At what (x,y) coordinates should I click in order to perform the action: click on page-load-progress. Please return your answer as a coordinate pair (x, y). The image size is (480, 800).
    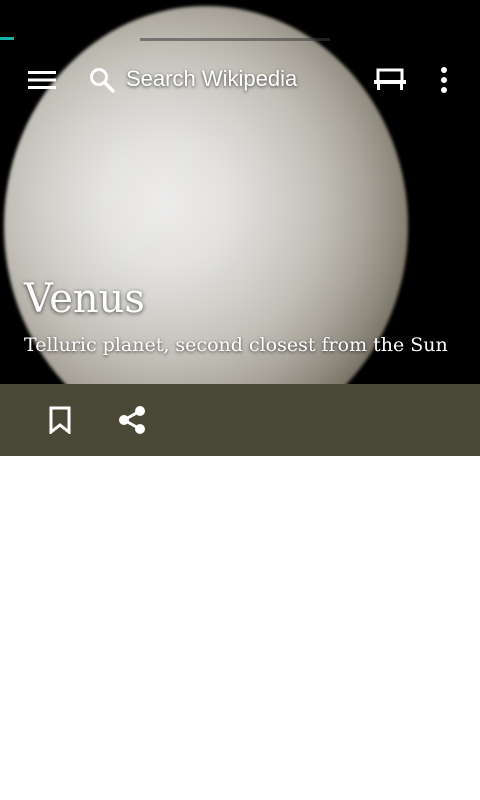
    Looking at the image, I should click on (7, 38).